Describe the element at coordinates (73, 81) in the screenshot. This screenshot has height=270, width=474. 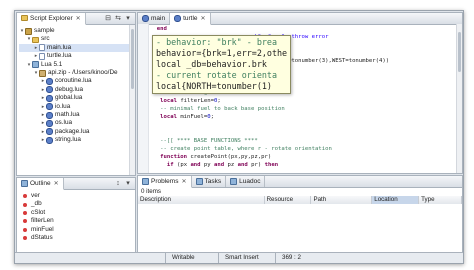
I see `tree-item-label: coroutine.lua` at that location.